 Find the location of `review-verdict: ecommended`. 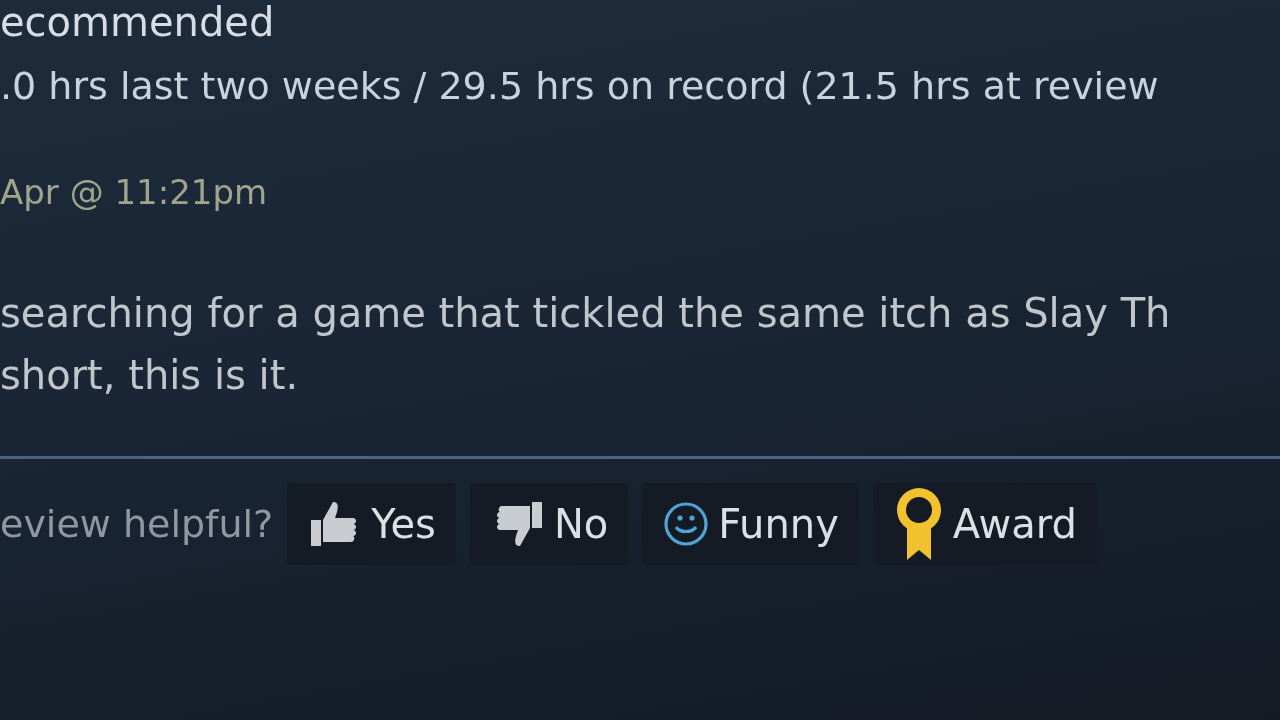

review-verdict: ecommended is located at coordinates (138, 22).